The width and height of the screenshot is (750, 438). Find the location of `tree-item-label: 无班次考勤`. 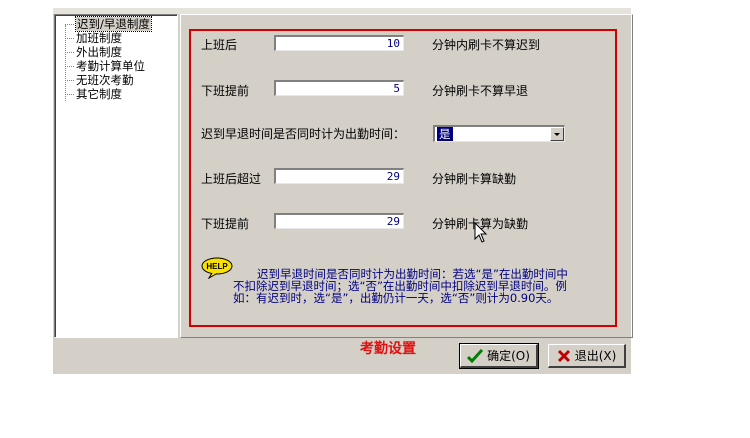

tree-item-label: 无班次考勤 is located at coordinates (105, 80).